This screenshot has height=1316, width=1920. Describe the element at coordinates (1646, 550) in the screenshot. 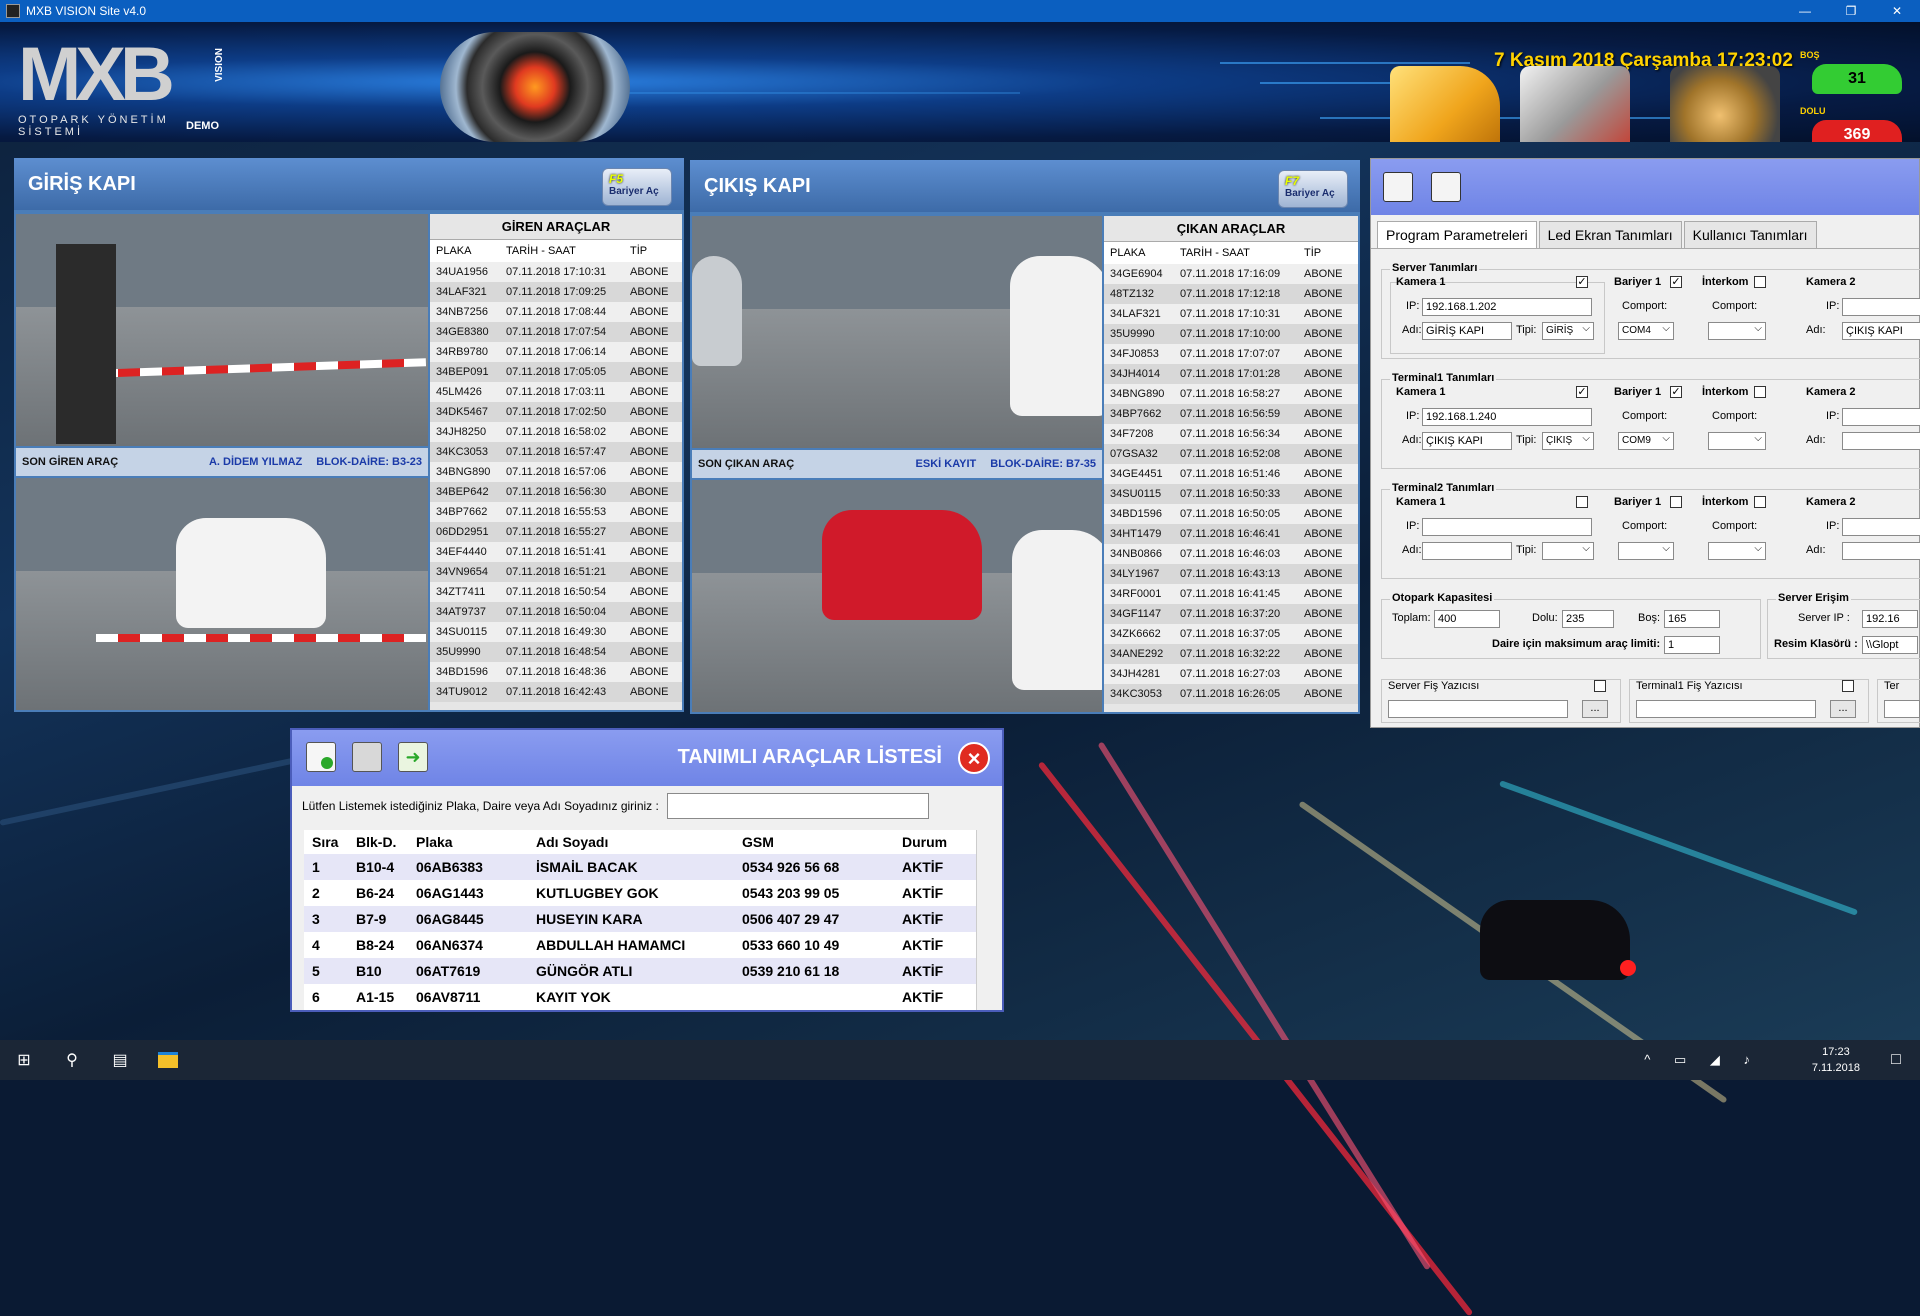

I see `t2-comport-select` at that location.